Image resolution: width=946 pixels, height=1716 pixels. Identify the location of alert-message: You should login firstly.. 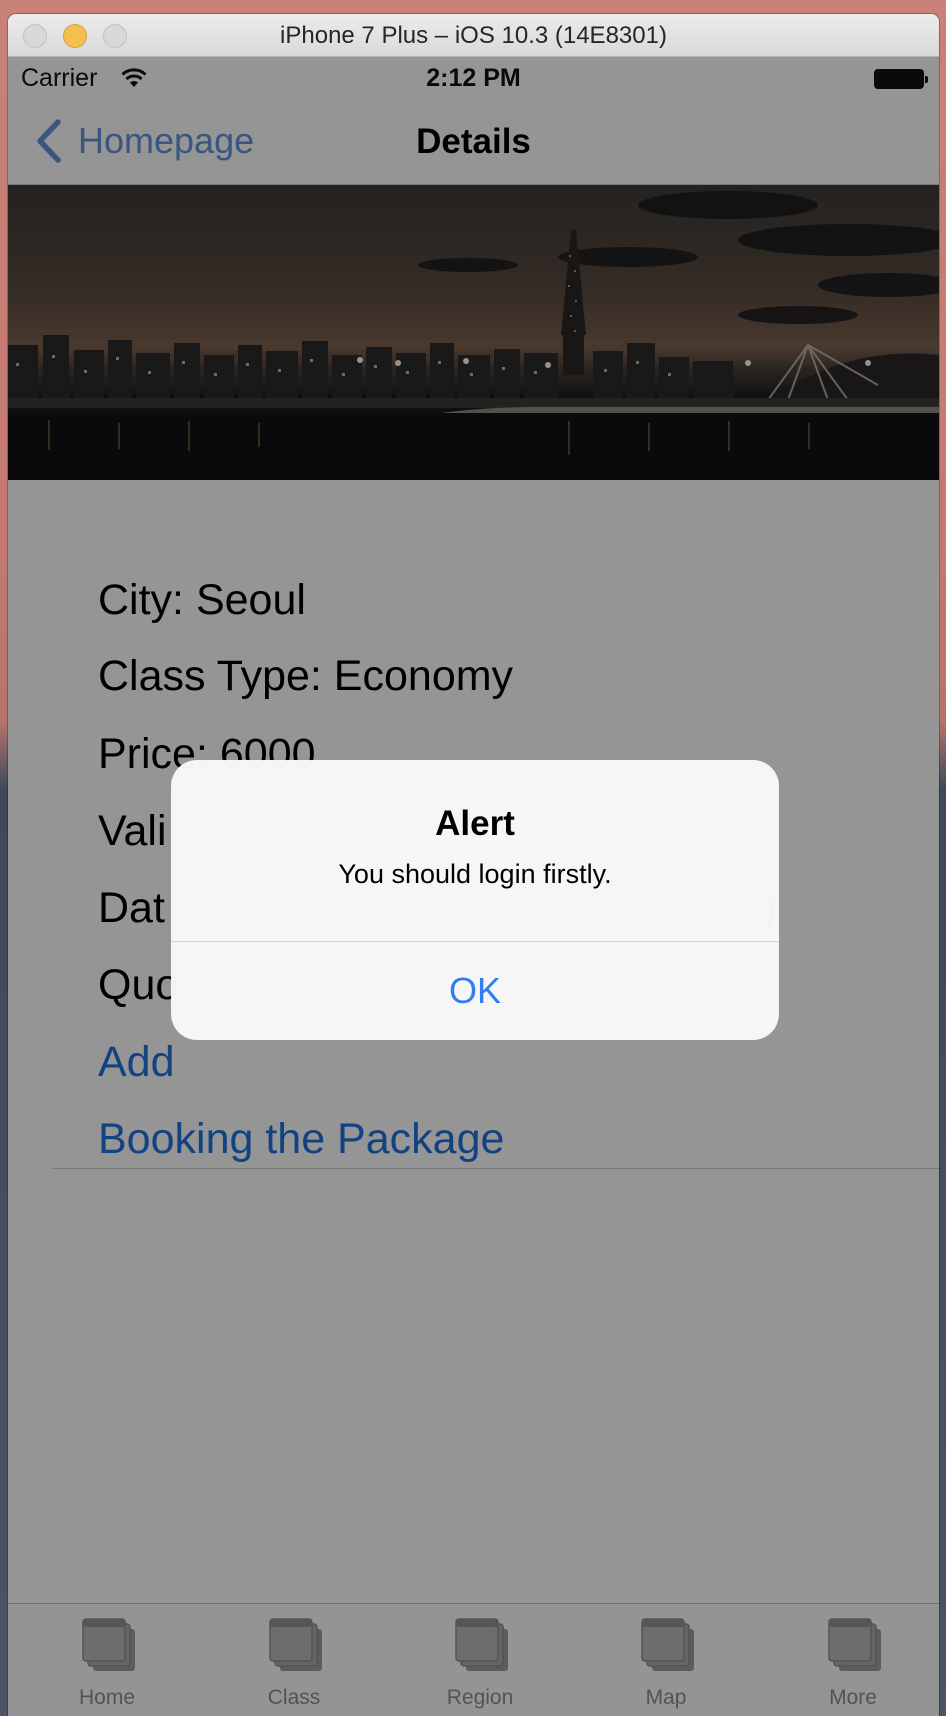
(475, 874).